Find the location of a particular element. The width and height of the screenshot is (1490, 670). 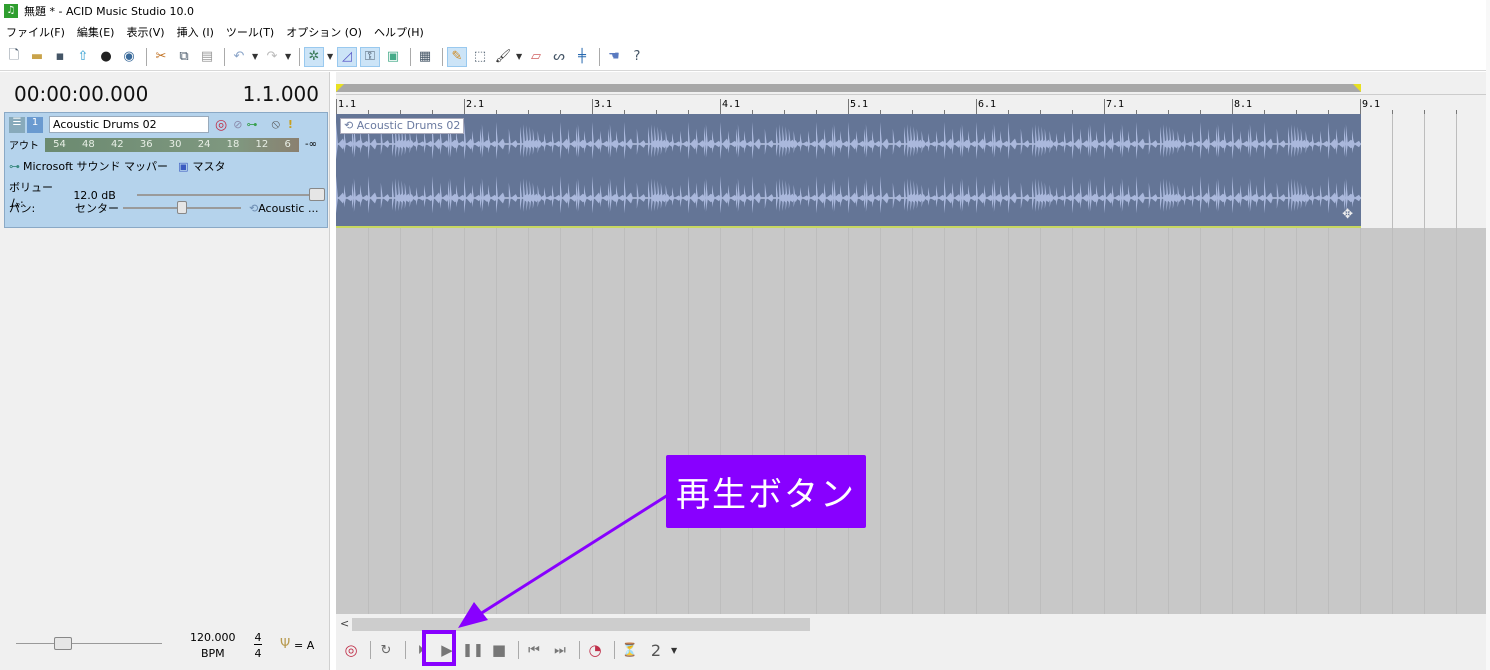

loop-region-bar is located at coordinates (848, 88).